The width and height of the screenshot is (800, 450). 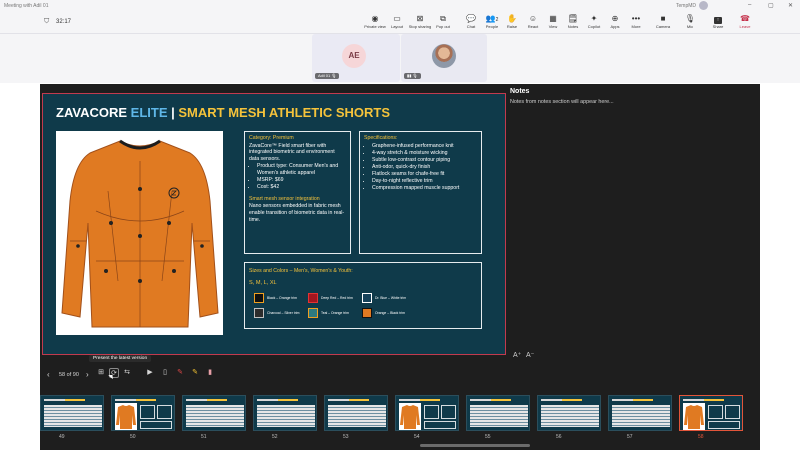 What do you see at coordinates (165, 373) in the screenshot?
I see `eraser-icon: ▯` at bounding box center [165, 373].